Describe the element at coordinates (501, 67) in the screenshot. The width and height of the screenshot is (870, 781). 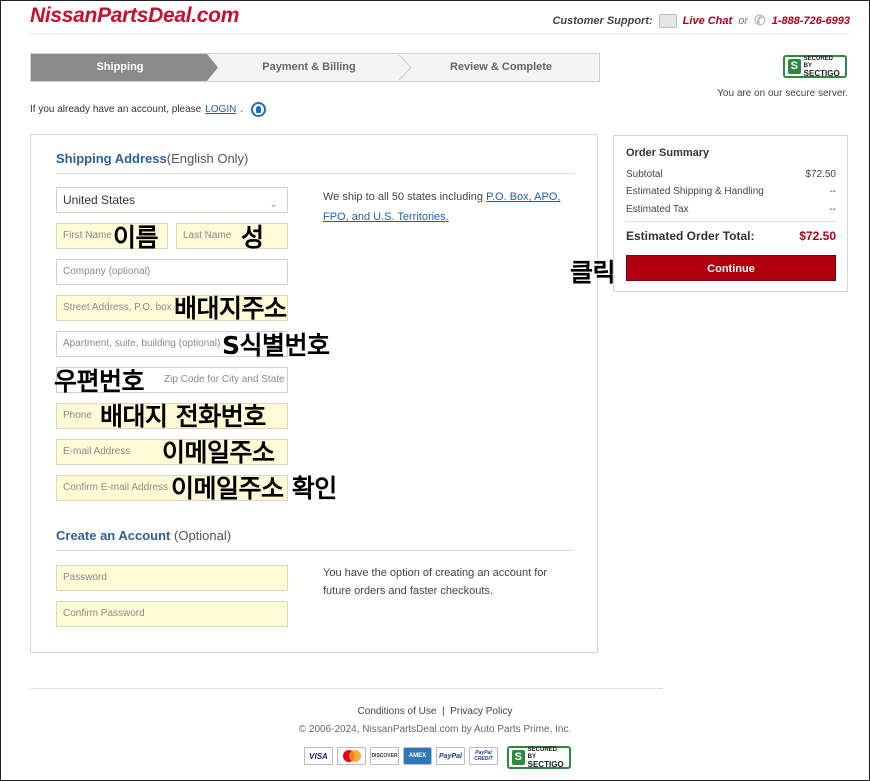
I see `step-review-complete: Review & Complete` at that location.